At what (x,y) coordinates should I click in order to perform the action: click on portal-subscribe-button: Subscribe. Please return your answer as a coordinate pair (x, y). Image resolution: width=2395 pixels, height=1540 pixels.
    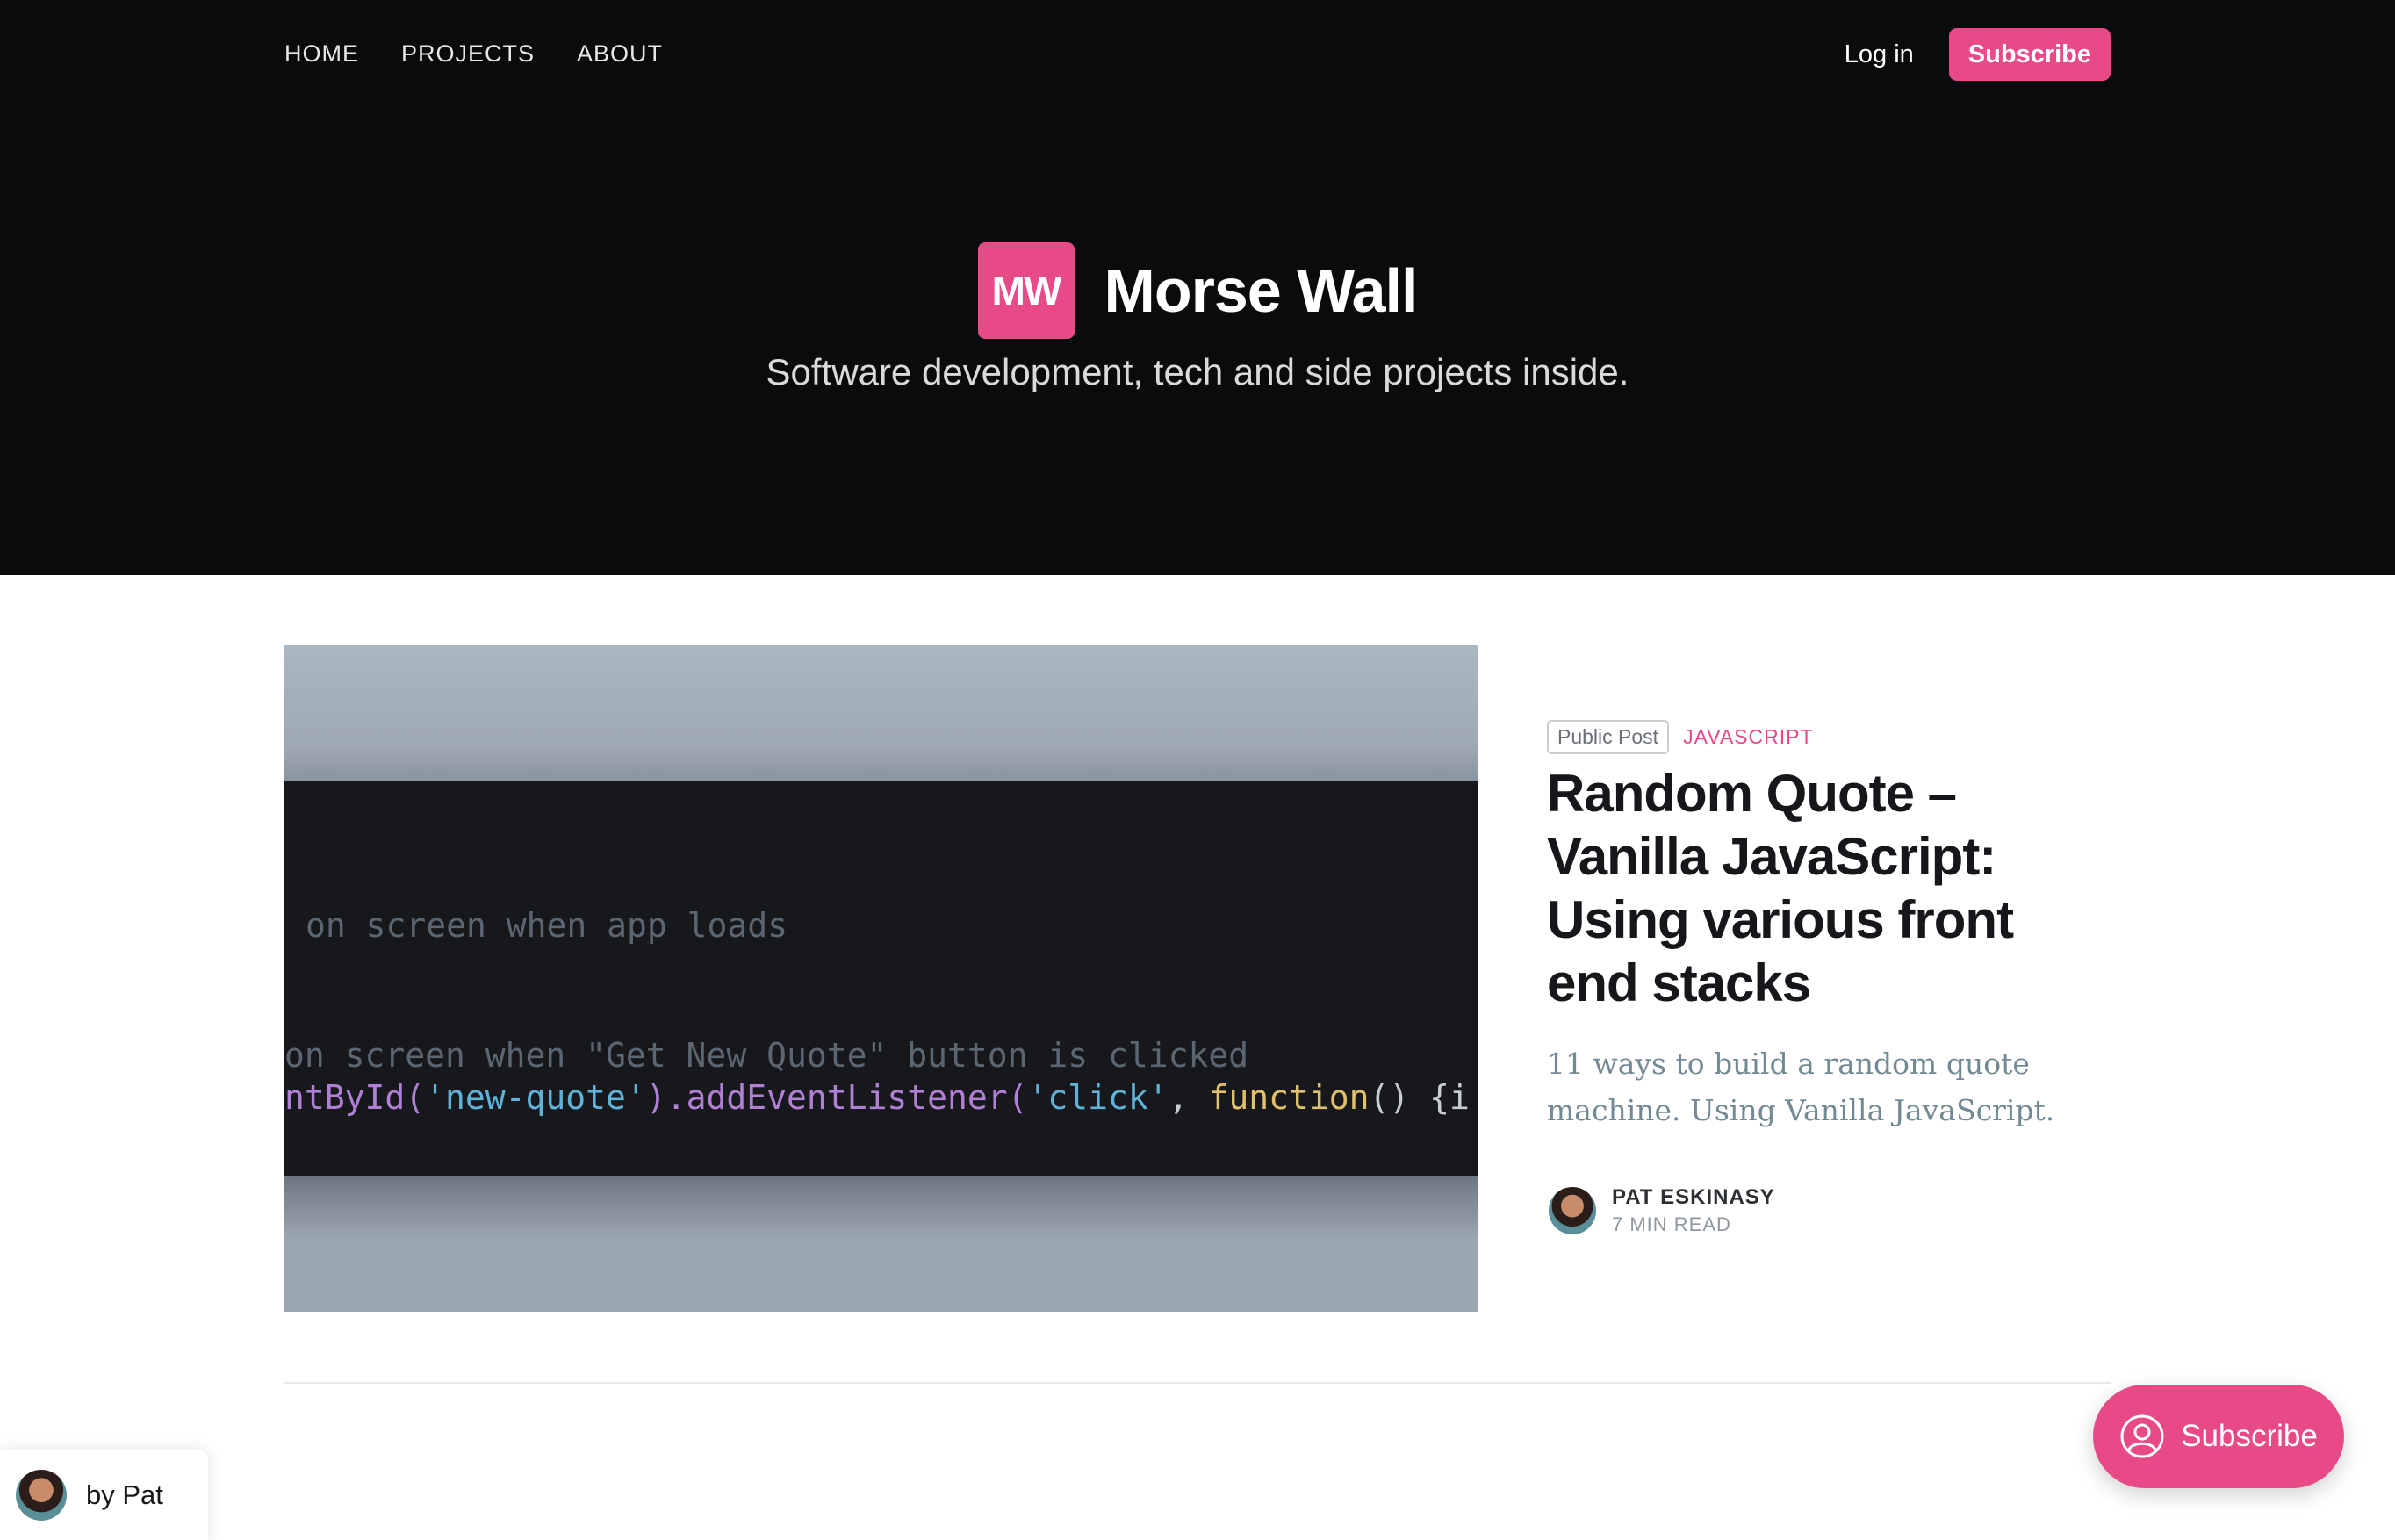
    Looking at the image, I should click on (2218, 1437).